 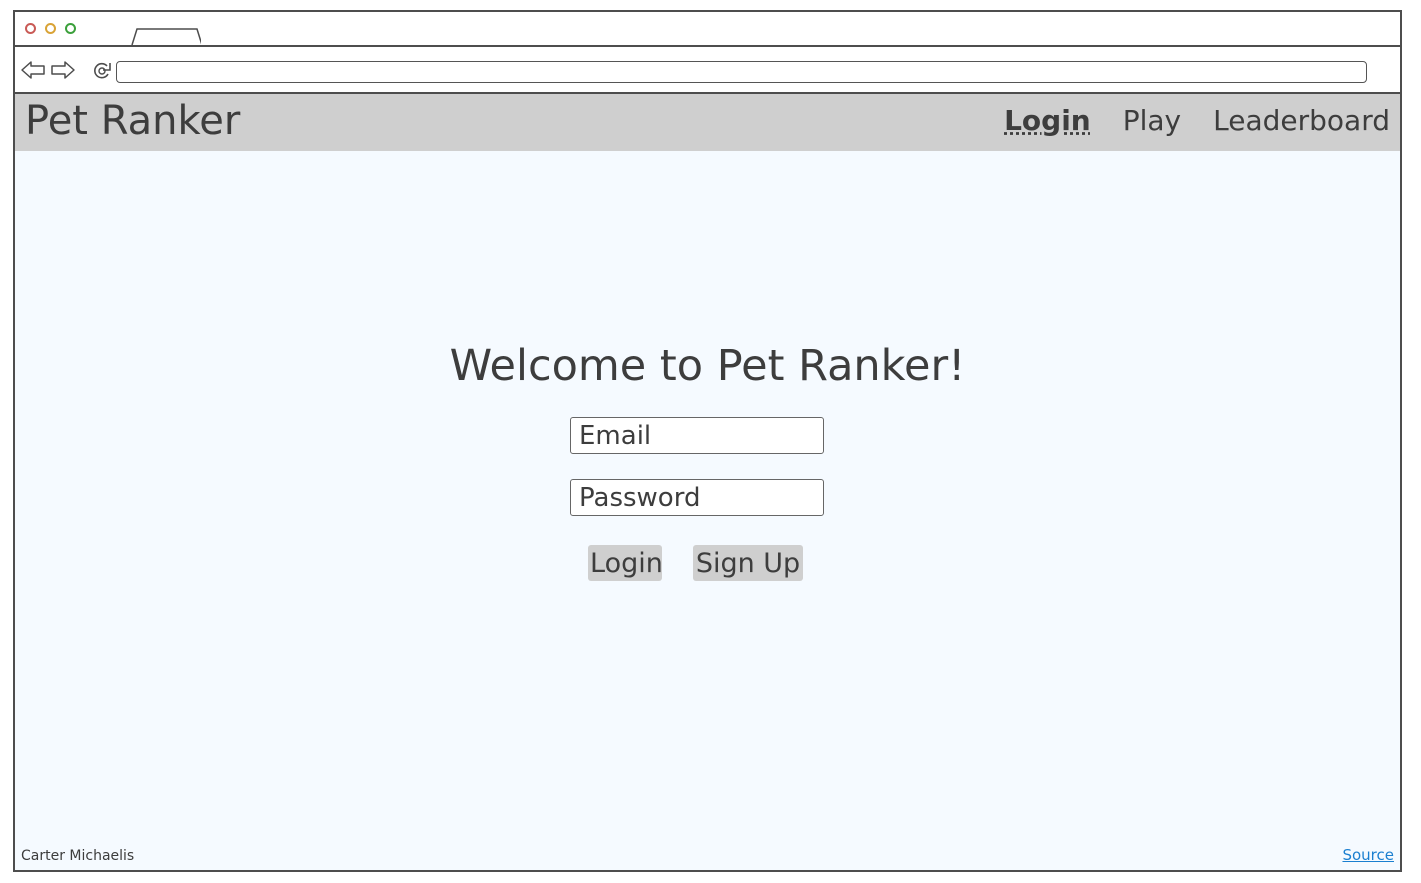 I want to click on email-field, so click(x=697, y=435).